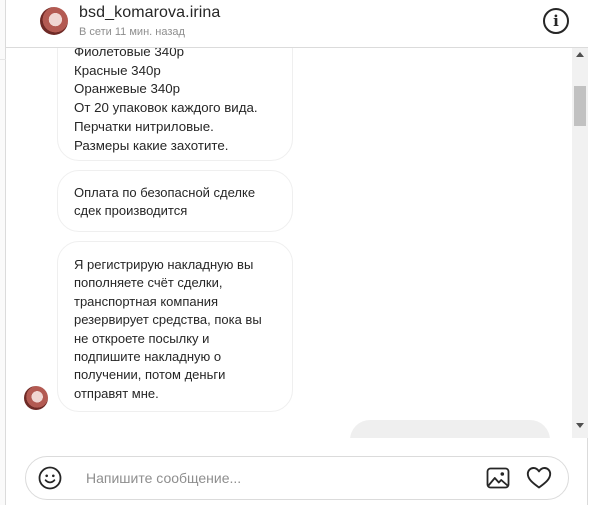 The height and width of the screenshot is (505, 594). Describe the element at coordinates (150, 375) in the screenshot. I see `message-line: получении, потом деньги` at that location.